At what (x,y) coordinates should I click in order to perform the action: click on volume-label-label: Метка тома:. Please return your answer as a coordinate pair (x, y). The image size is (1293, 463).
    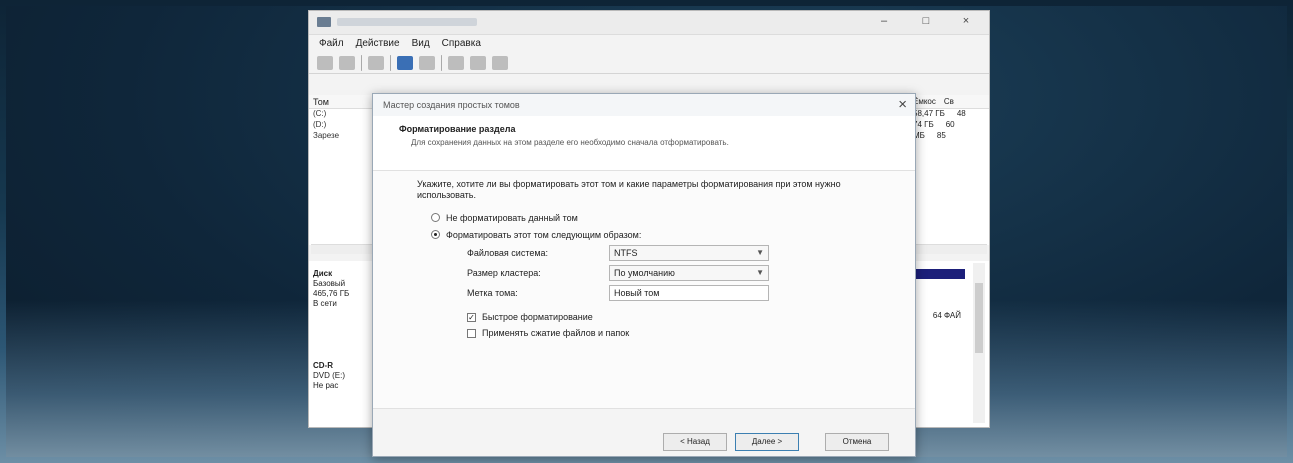
    Looking at the image, I should click on (492, 293).